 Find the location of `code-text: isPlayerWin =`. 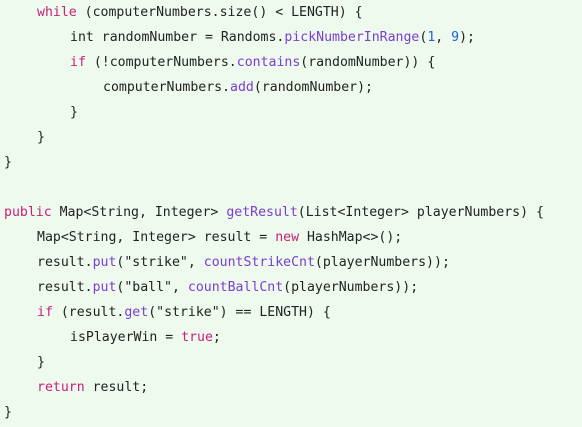

code-text: isPlayerWin = is located at coordinates (126, 337).